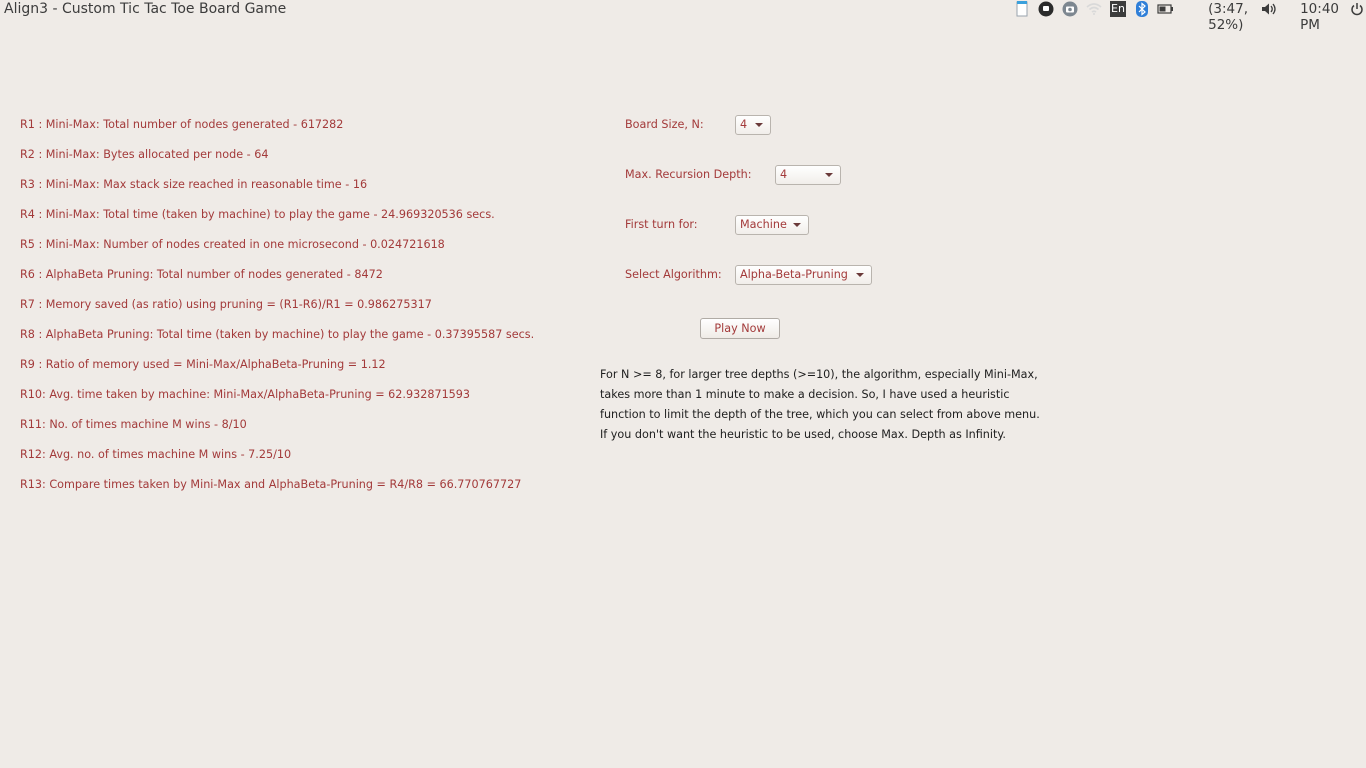  I want to click on algorithm-value: Alpha-Beta-Pruning, so click(794, 274).